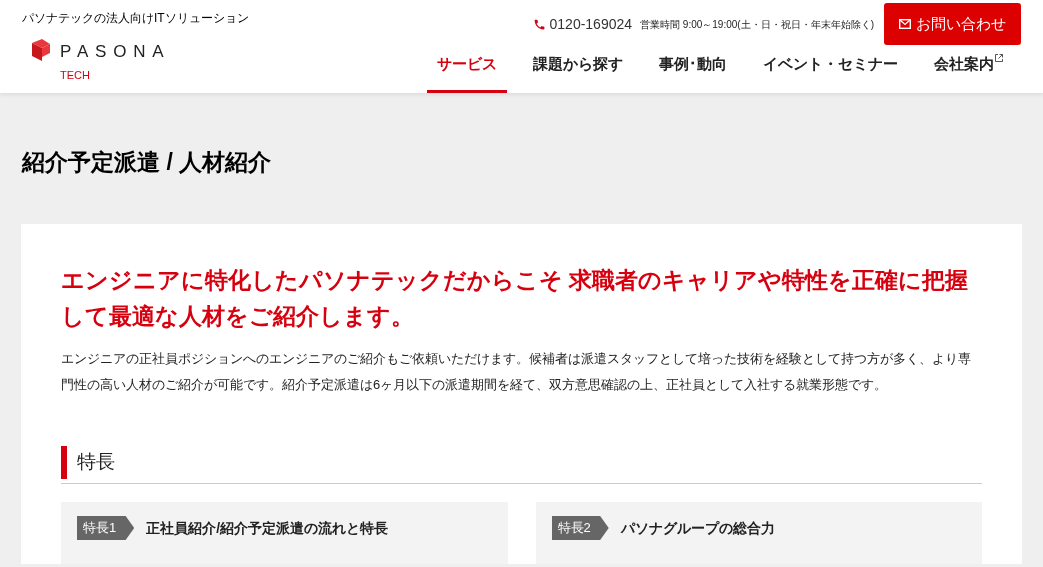  I want to click on phone-number: 0120-169024, so click(591, 24).